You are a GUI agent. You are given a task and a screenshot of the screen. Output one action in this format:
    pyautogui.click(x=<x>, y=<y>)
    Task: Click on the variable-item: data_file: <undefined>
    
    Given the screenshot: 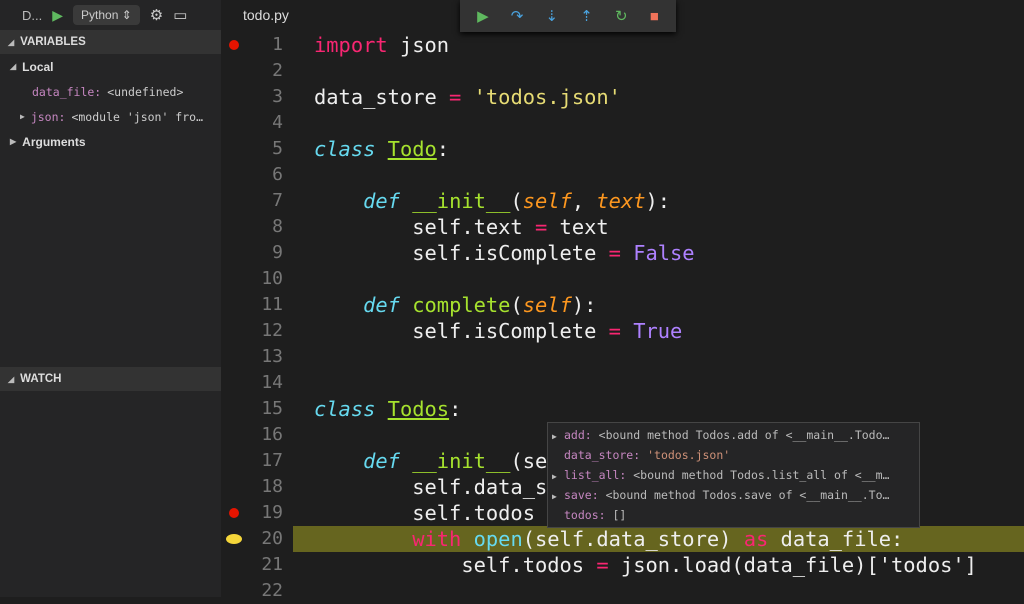 What is the action you would take?
    pyautogui.click(x=110, y=91)
    